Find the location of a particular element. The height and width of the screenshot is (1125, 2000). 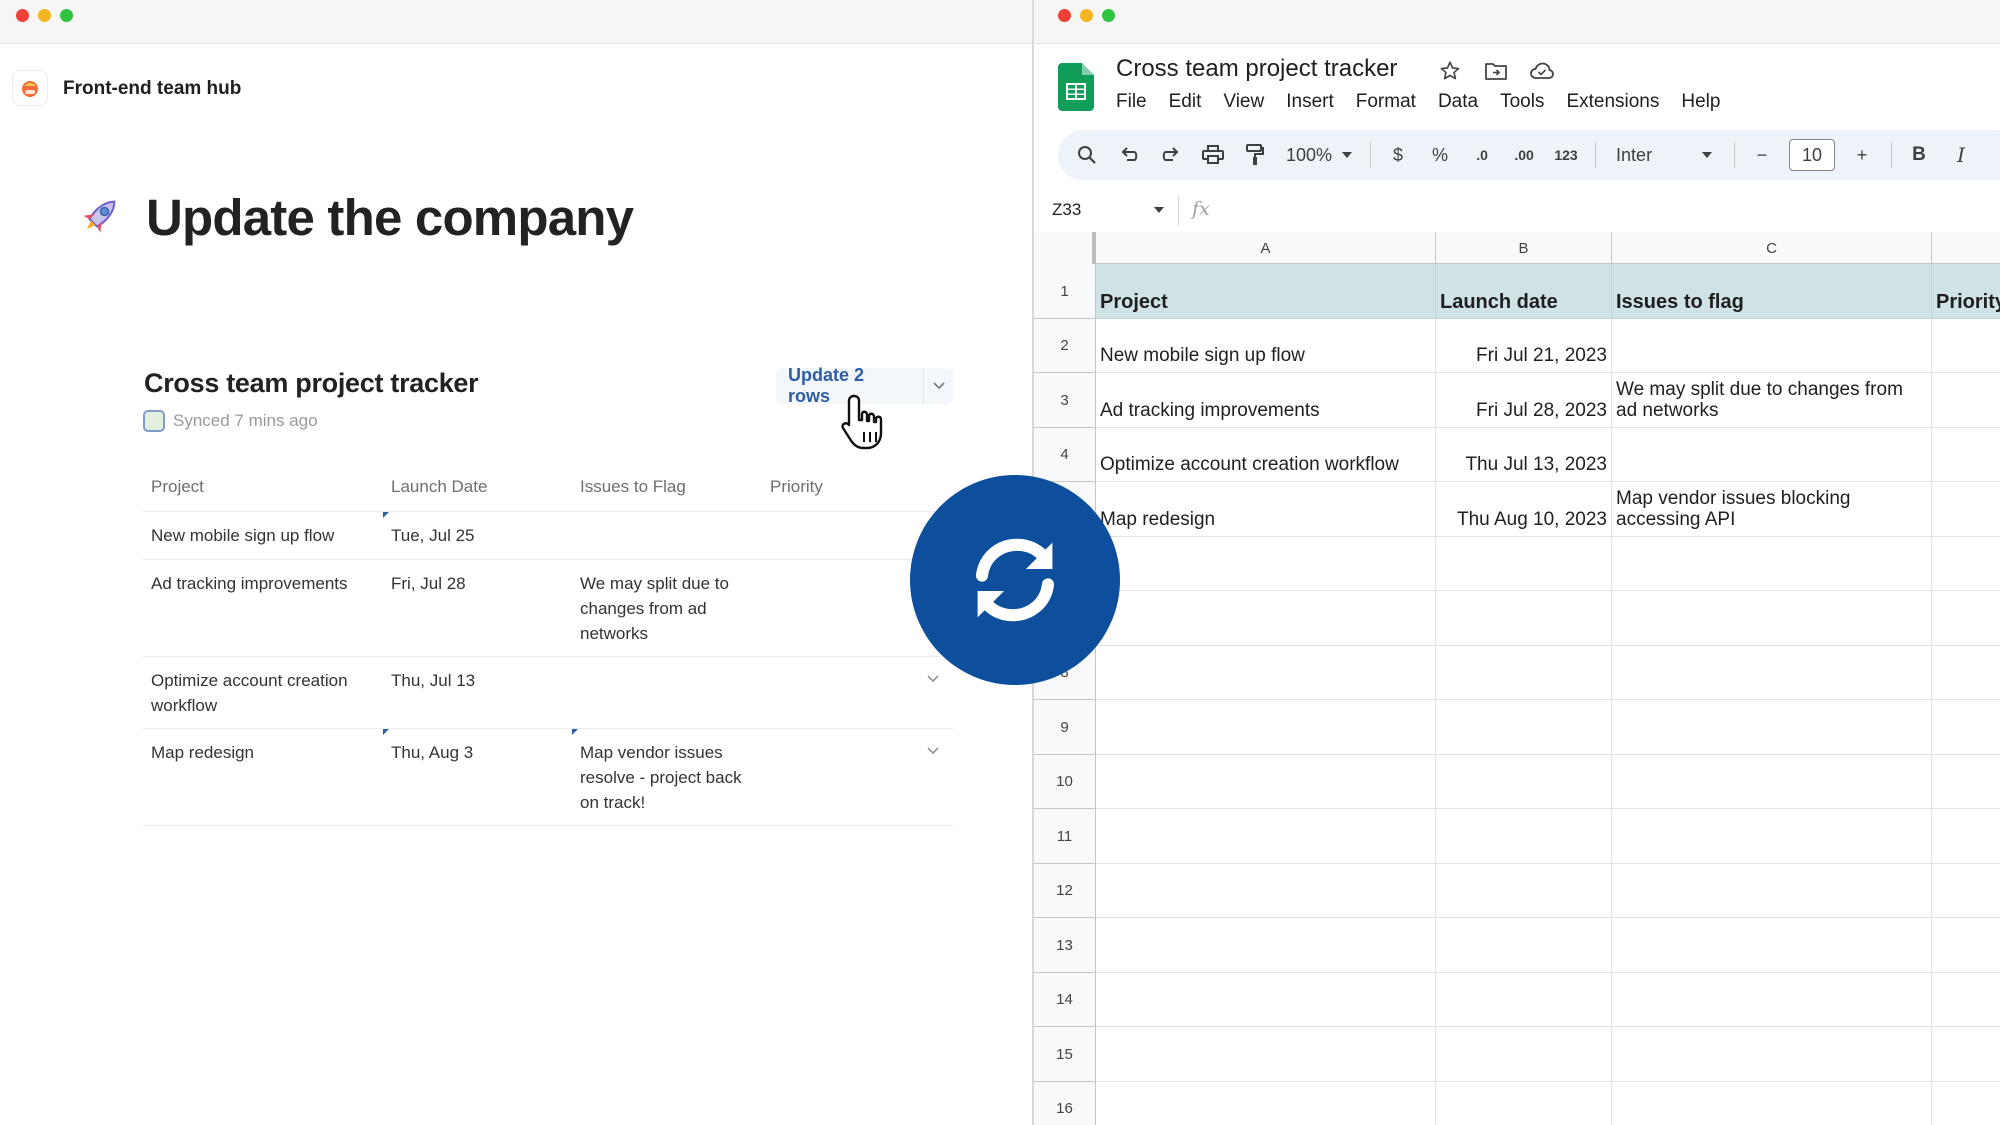

more-formats-button: 123 is located at coordinates (1566, 155).